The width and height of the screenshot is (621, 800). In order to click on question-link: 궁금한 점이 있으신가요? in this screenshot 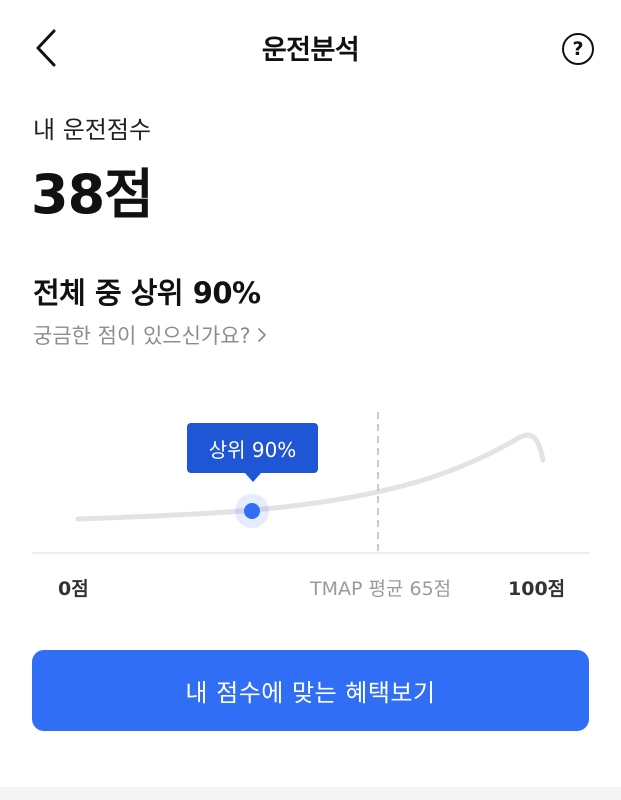, I will do `click(150, 335)`.